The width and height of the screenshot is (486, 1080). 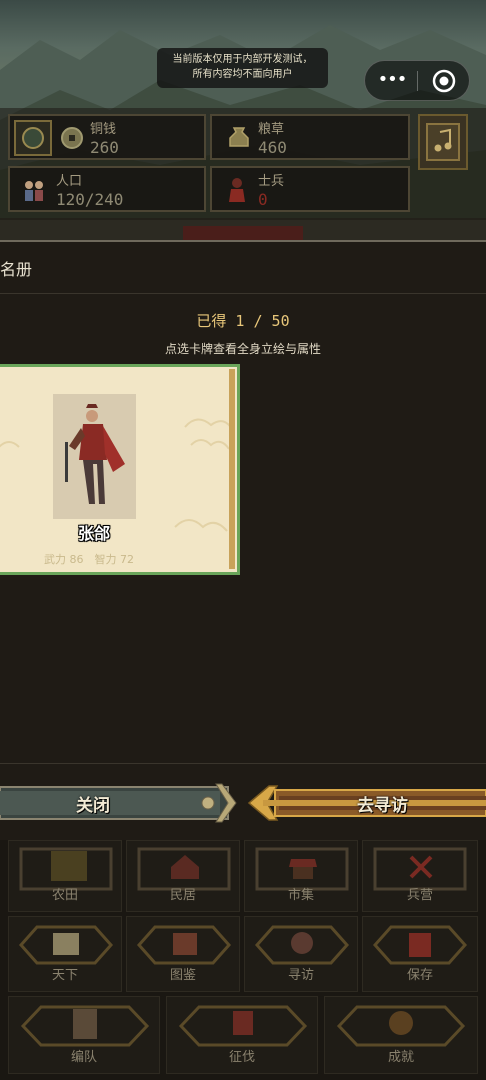 What do you see at coordinates (182, 895) in the screenshot?
I see `nav-label: 民居` at bounding box center [182, 895].